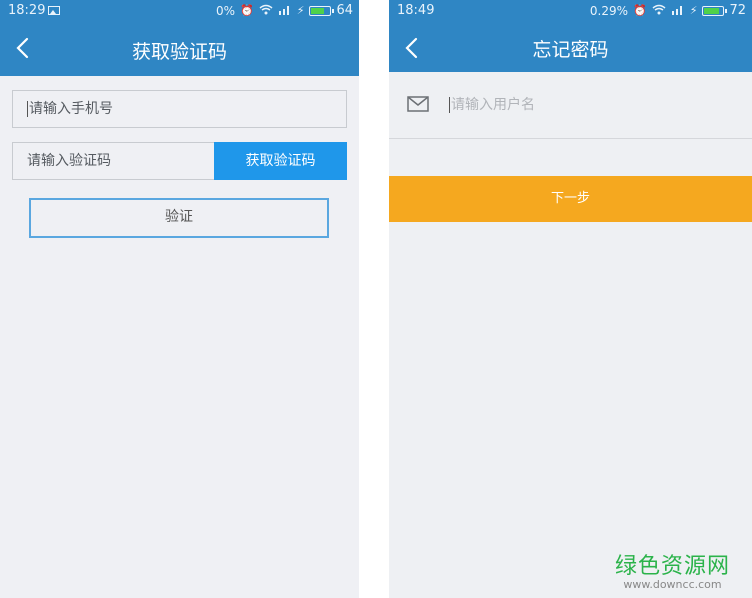 Image resolution: width=752 pixels, height=598 pixels. What do you see at coordinates (179, 52) in the screenshot?
I see `page-title: 获取验证码` at bounding box center [179, 52].